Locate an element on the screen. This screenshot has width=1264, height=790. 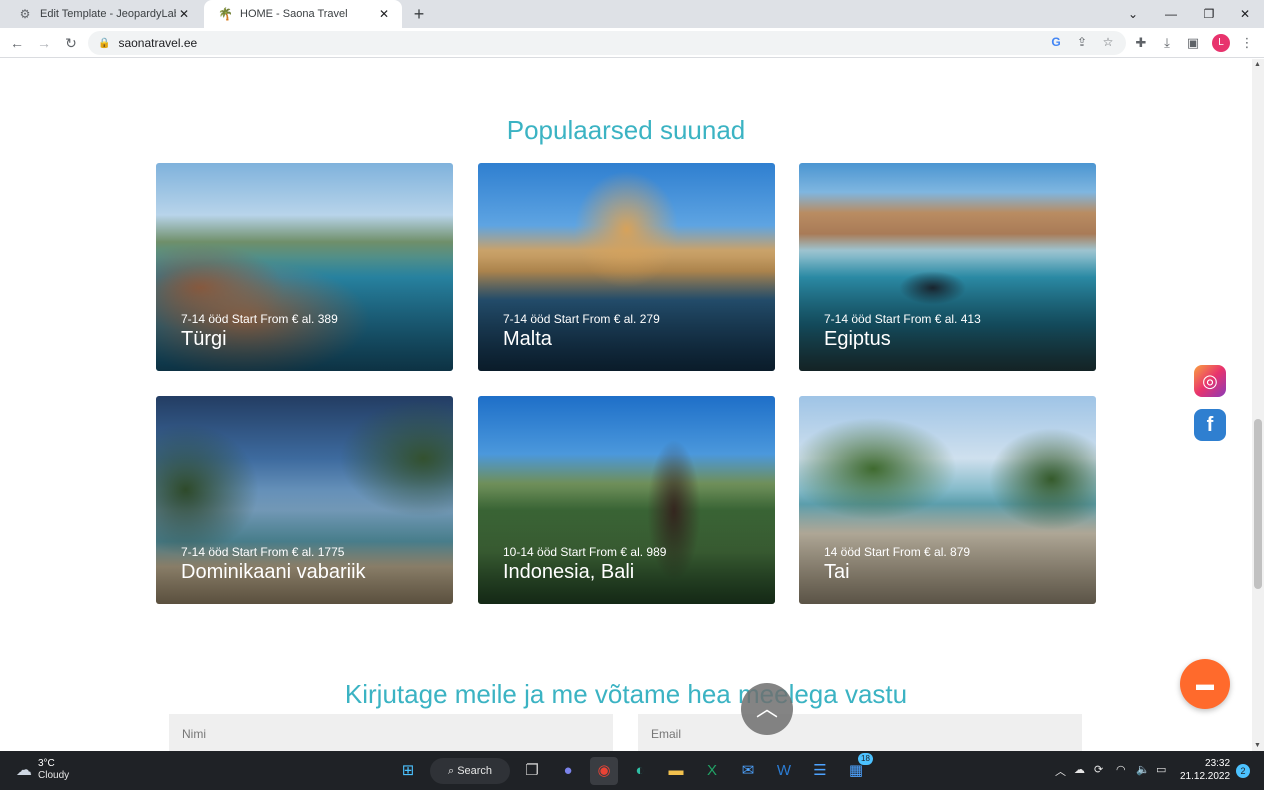
scrollbar-thumb is located at coordinates (1258, 504).